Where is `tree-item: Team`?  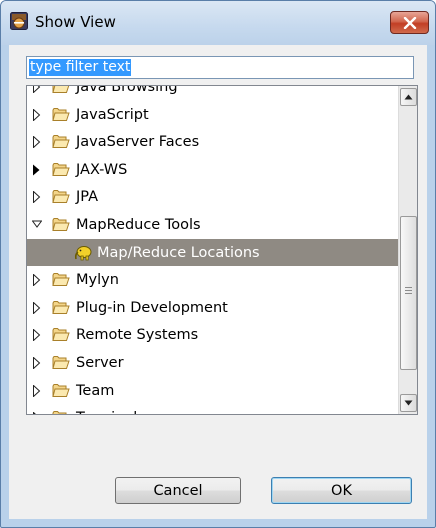 tree-item: Team is located at coordinates (212, 391).